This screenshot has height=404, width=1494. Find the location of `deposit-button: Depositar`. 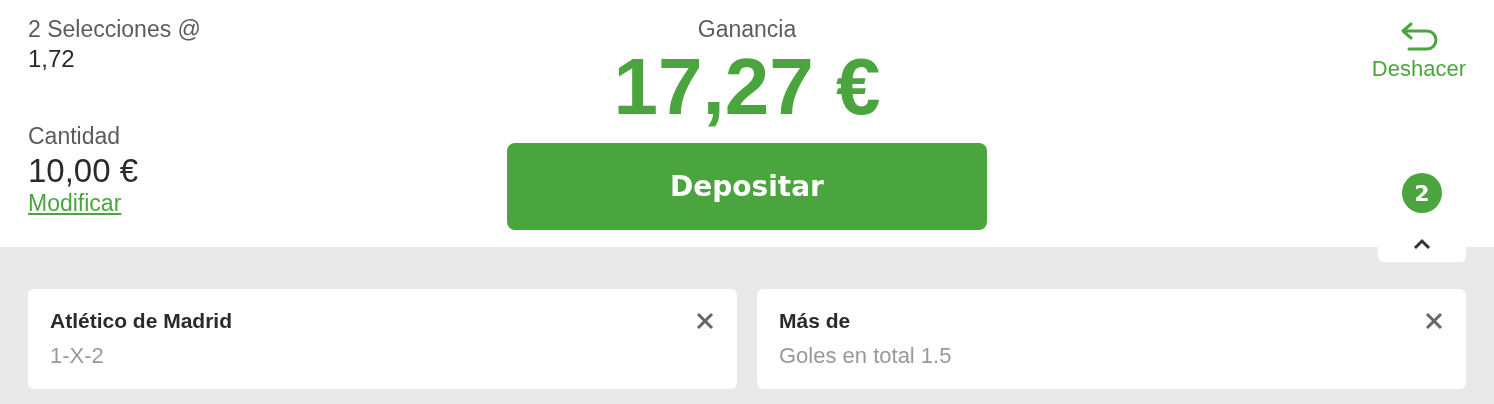

deposit-button: Depositar is located at coordinates (747, 186).